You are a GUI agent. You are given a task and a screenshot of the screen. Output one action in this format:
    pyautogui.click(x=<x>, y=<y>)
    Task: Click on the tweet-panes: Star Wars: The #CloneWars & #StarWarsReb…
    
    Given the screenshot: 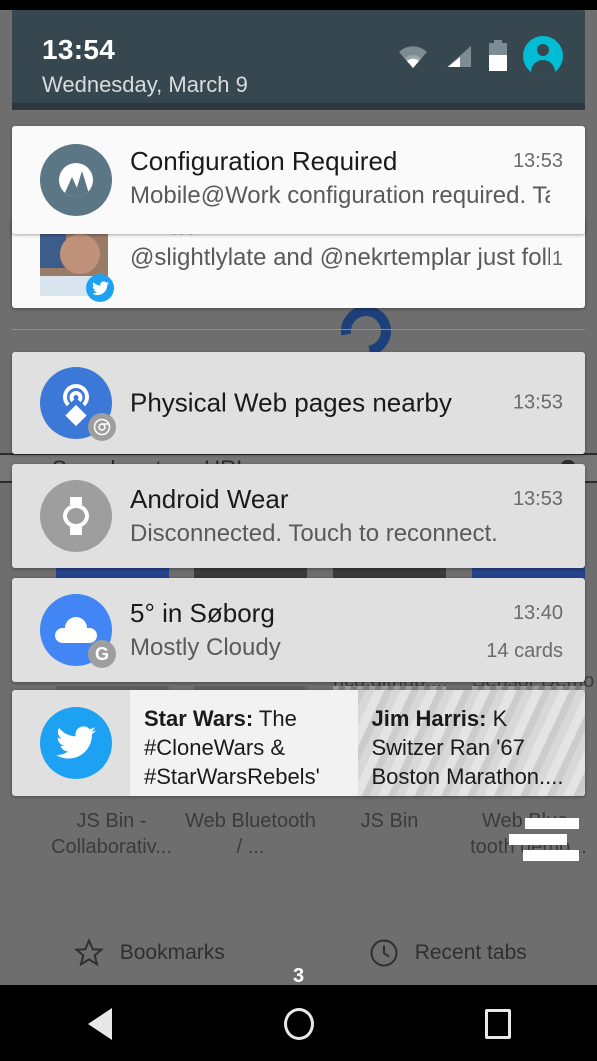 What is the action you would take?
    pyautogui.click(x=357, y=743)
    